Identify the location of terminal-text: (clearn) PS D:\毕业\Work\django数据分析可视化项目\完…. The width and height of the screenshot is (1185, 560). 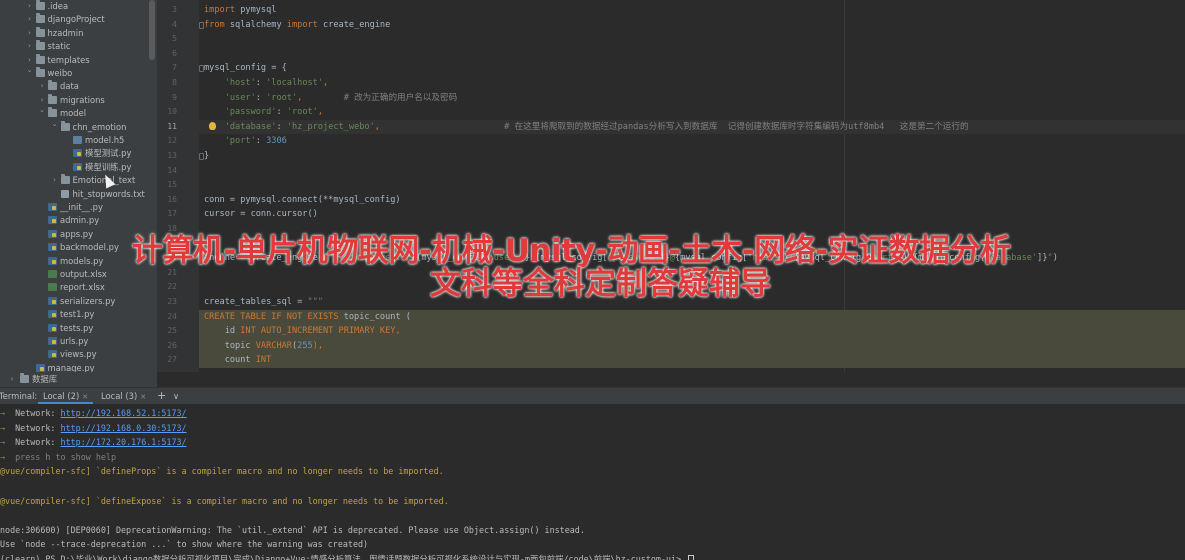
(343, 557).